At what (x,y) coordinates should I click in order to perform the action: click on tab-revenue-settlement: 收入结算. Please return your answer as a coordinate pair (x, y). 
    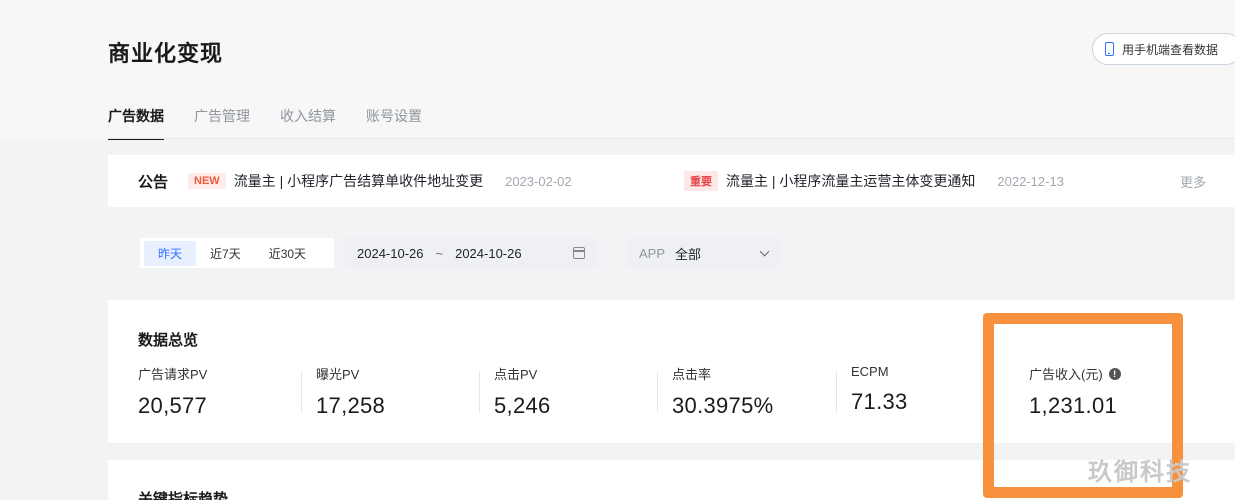
    Looking at the image, I should click on (308, 123).